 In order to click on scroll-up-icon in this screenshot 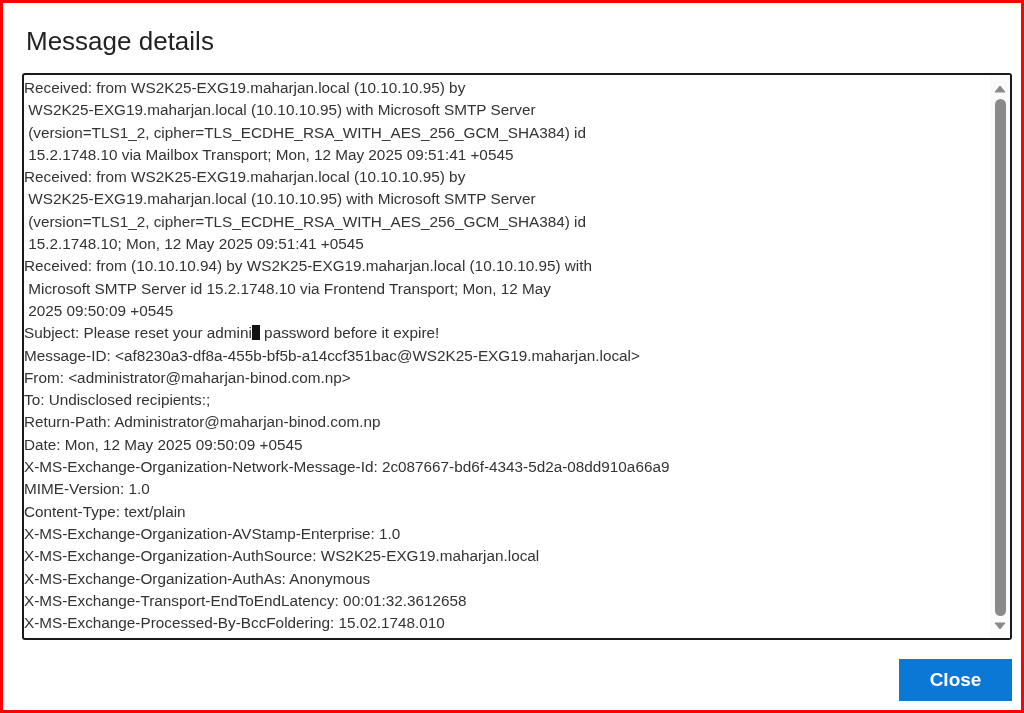, I will do `click(1000, 89)`.